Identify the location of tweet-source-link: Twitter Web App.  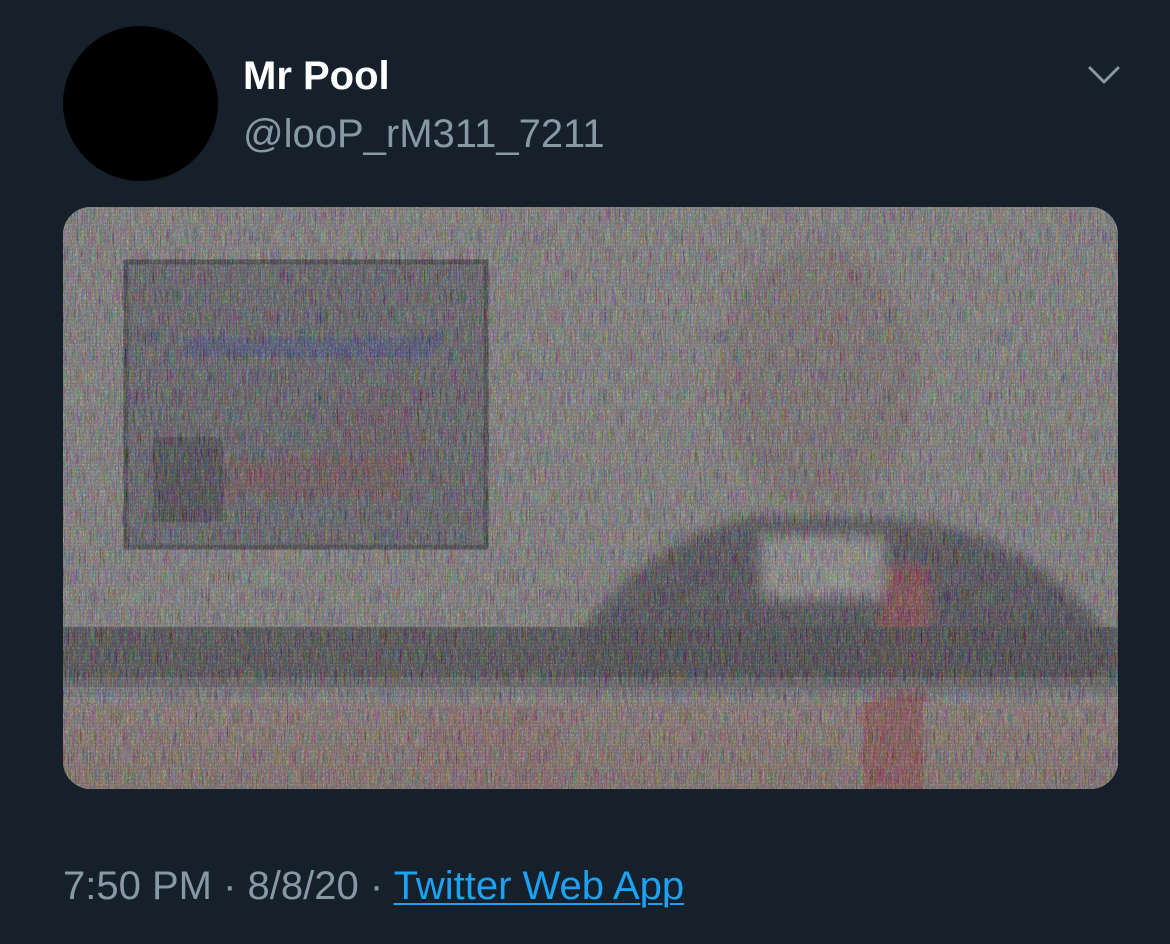
(539, 886).